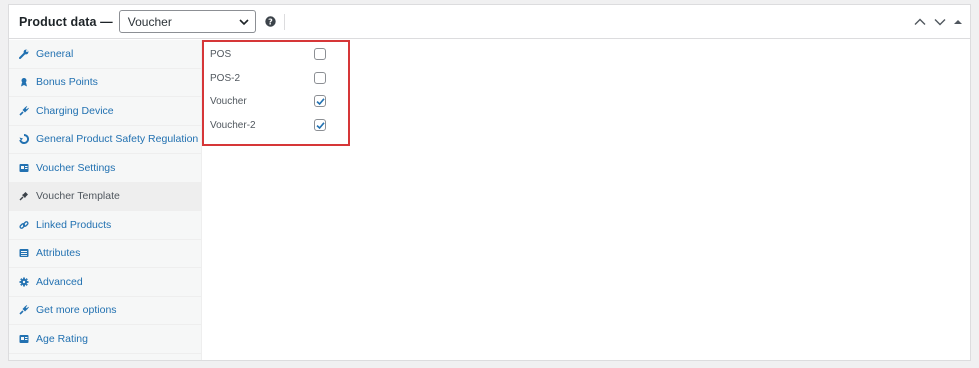 The height and width of the screenshot is (368, 979). Describe the element at coordinates (225, 78) in the screenshot. I see `option-label: POS-2` at that location.